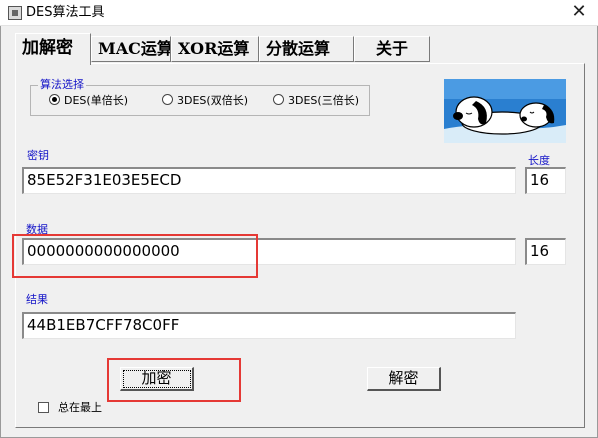 The image size is (598, 438). What do you see at coordinates (269, 180) in the screenshot?
I see `key-input: 85E52F31E03E5ECD` at bounding box center [269, 180].